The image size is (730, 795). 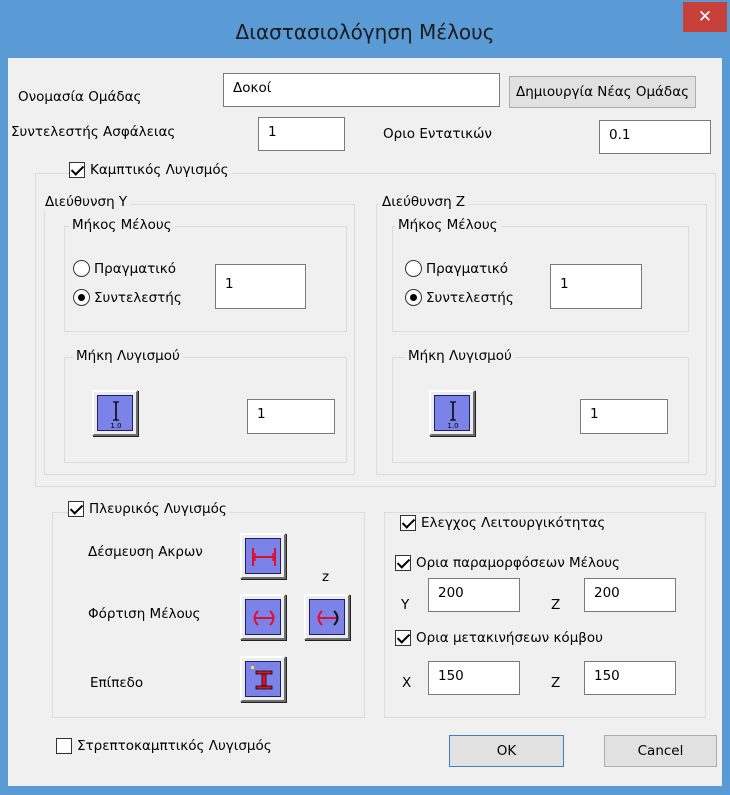 What do you see at coordinates (117, 683) in the screenshot?
I see `level-label: Επίπεδο` at bounding box center [117, 683].